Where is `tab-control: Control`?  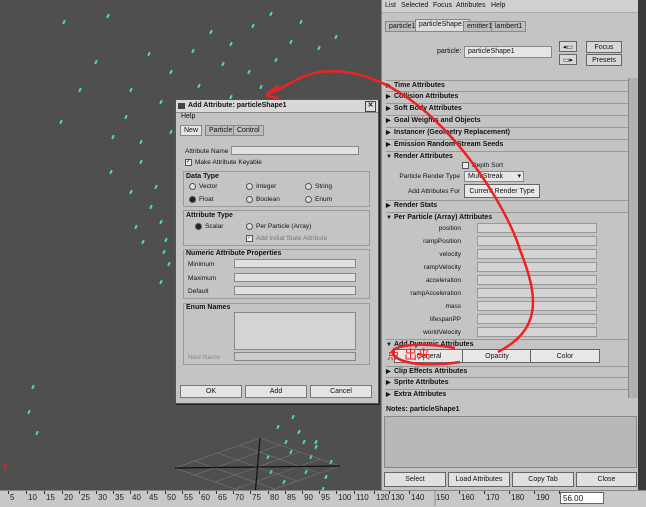 tab-control: Control is located at coordinates (248, 130).